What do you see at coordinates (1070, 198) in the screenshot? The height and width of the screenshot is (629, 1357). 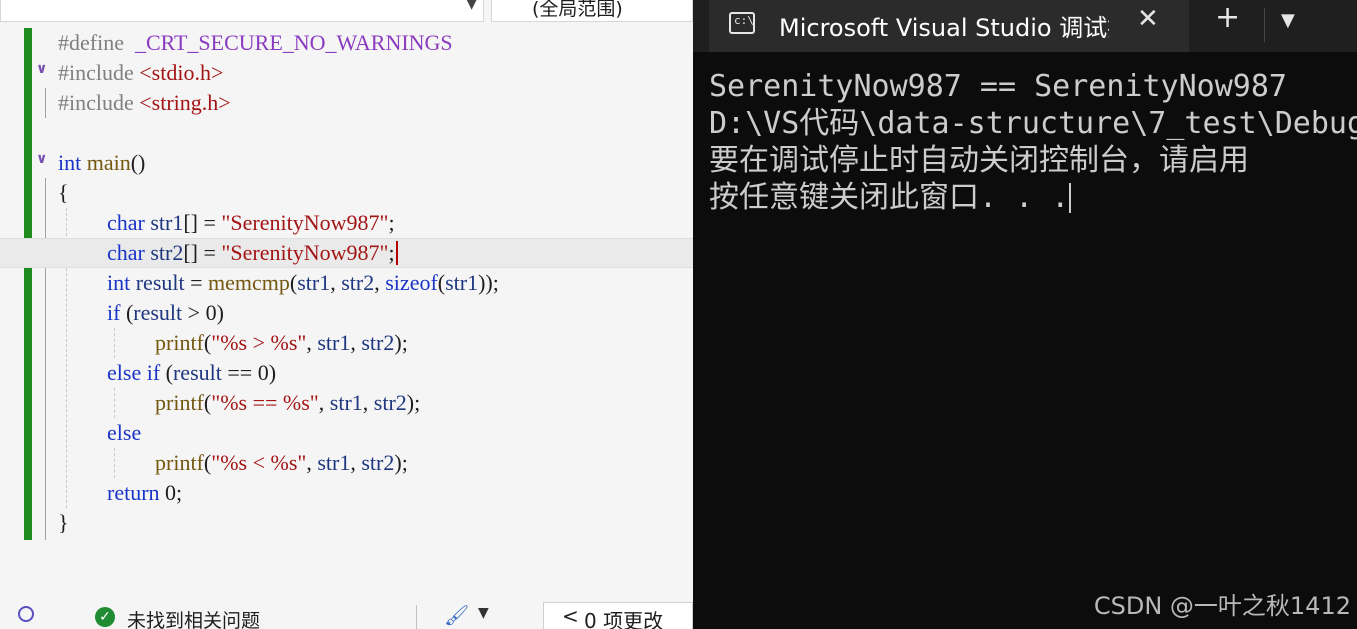 I see `console-cursor` at bounding box center [1070, 198].